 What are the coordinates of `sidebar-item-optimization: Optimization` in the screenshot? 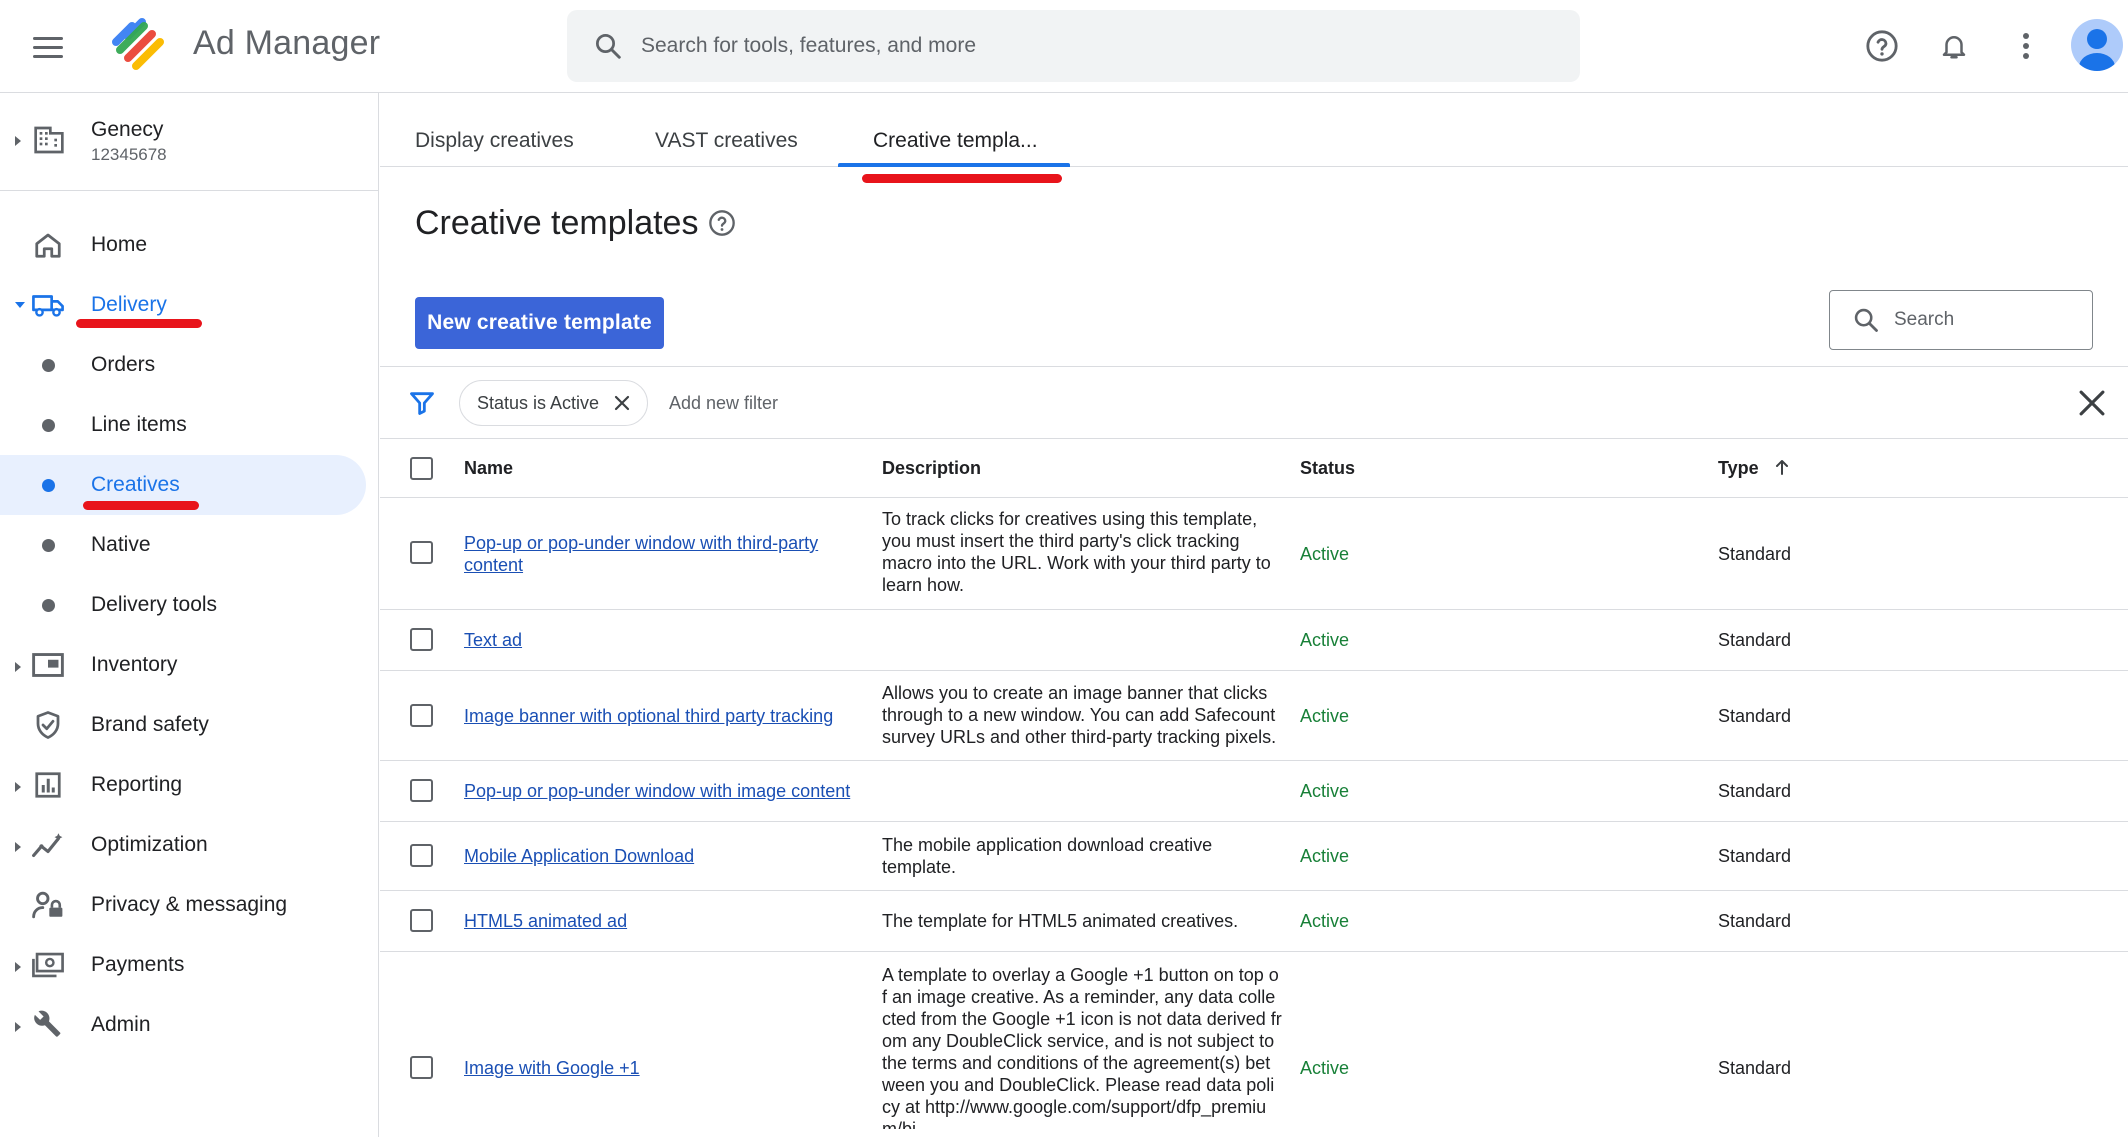 It's located at (183, 845).